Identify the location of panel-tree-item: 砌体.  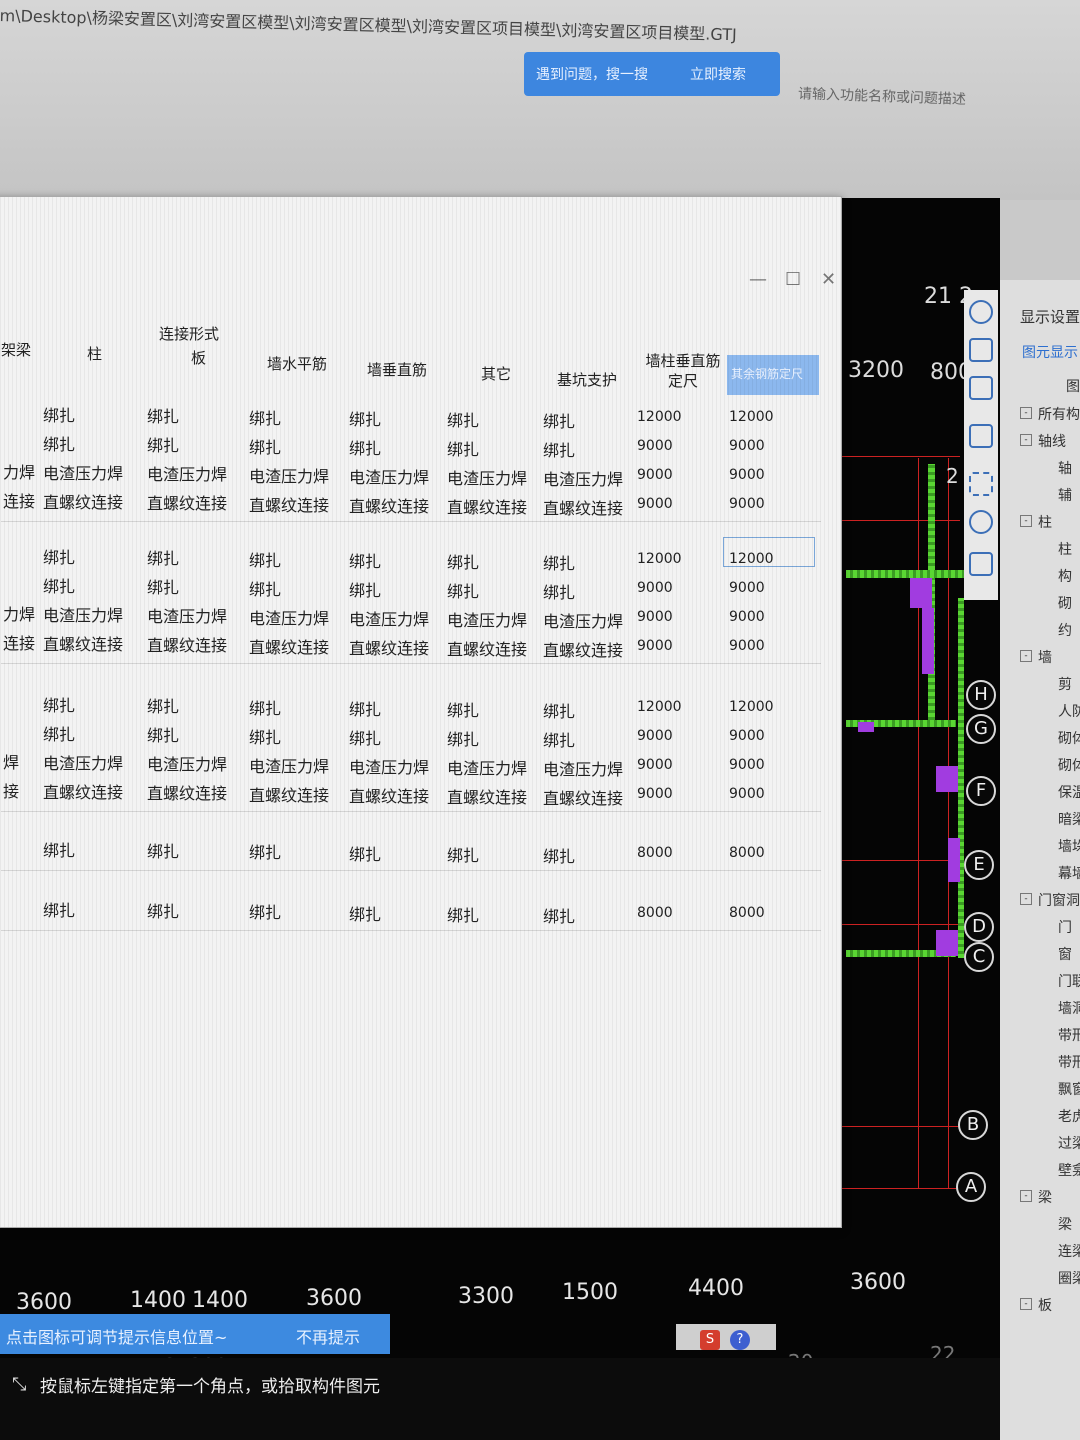
(1069, 765).